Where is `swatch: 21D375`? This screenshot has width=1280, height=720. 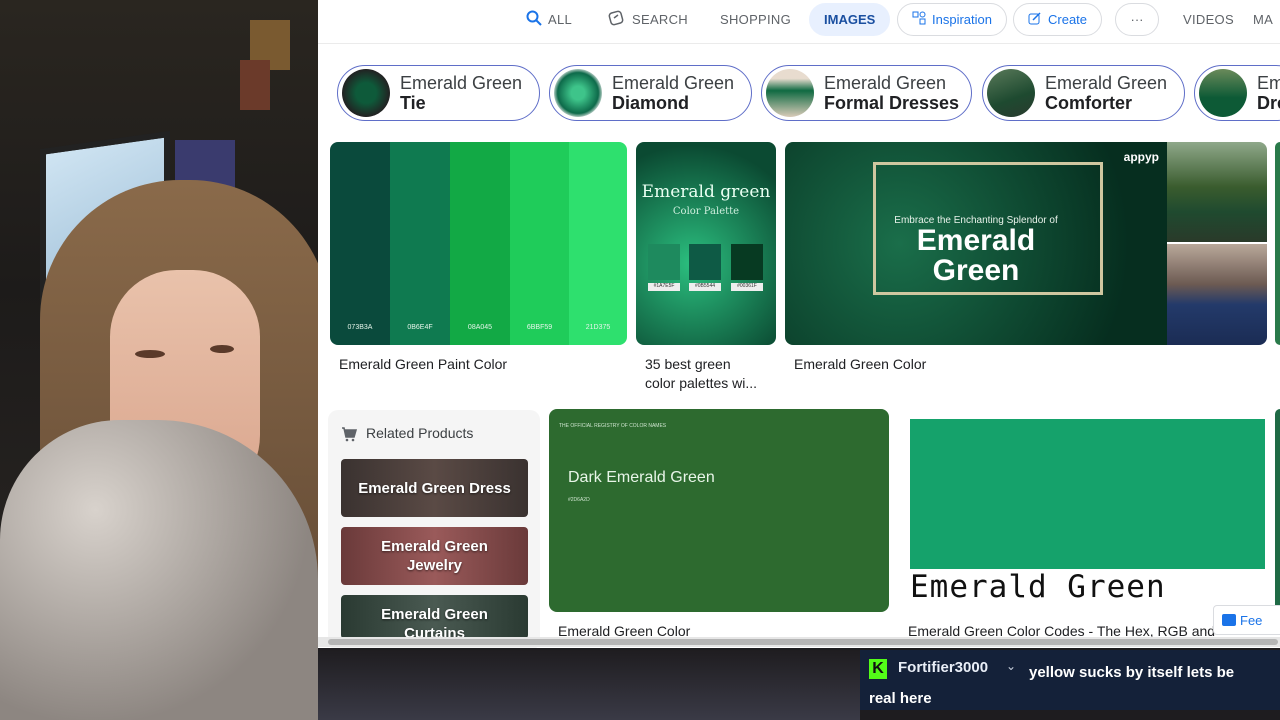
swatch: 21D375 is located at coordinates (598, 243).